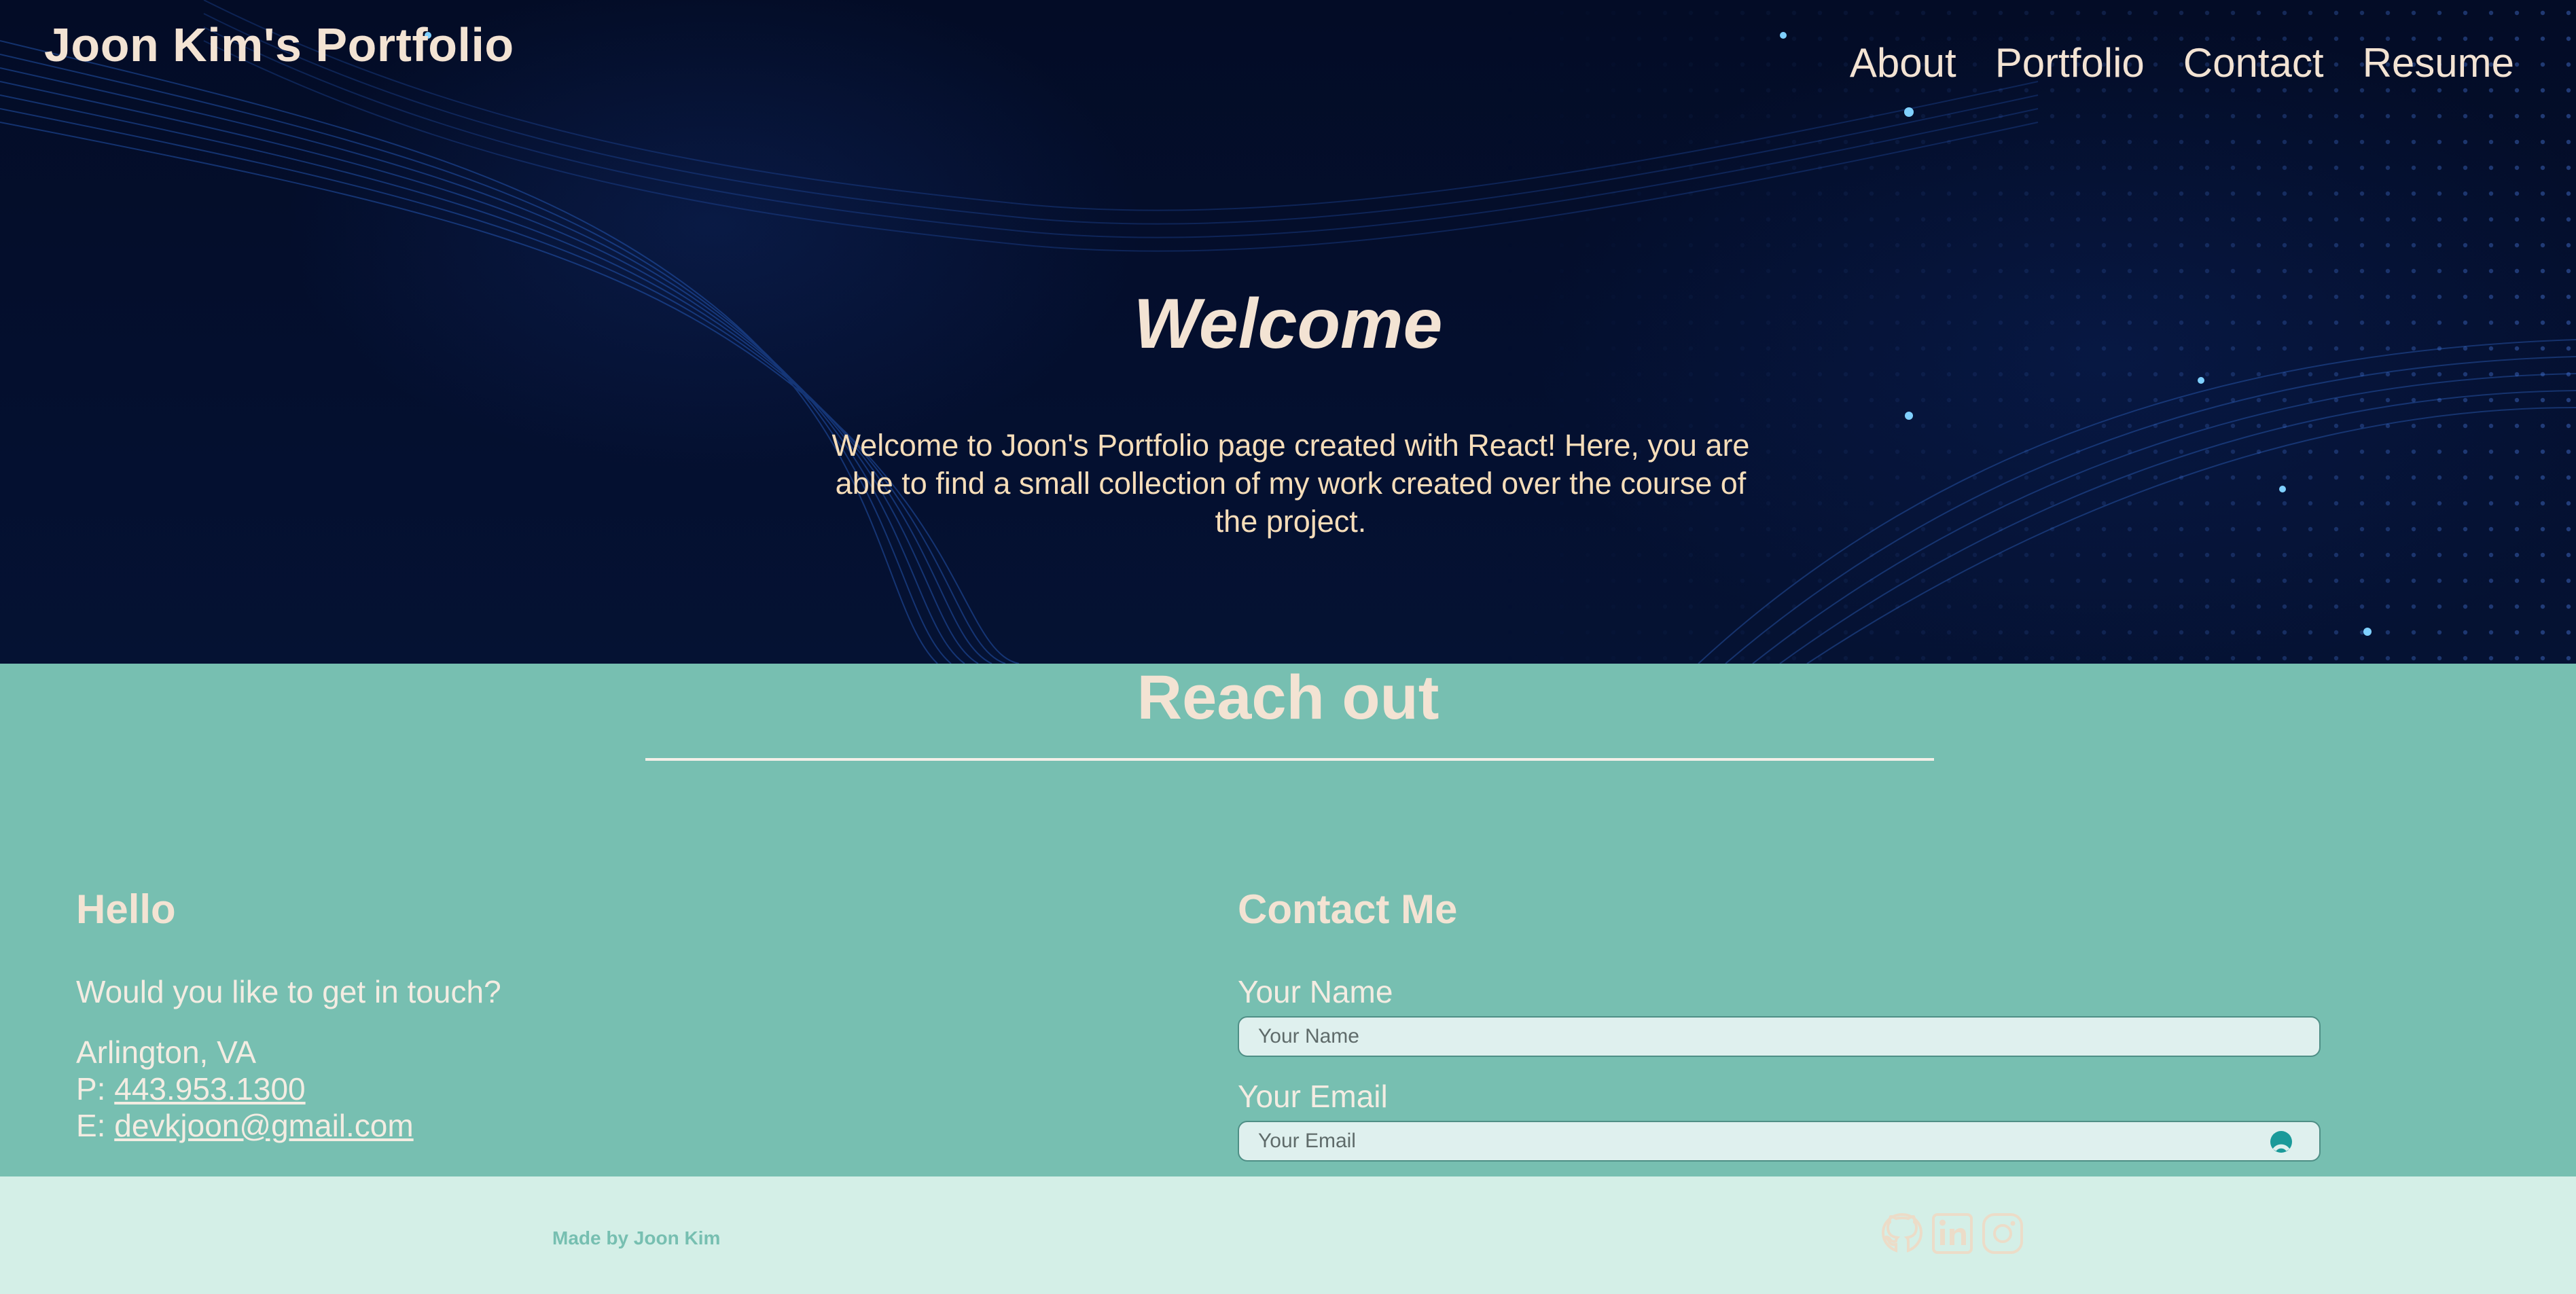 The image size is (2576, 1294). I want to click on linkedin-icon, so click(1952, 1233).